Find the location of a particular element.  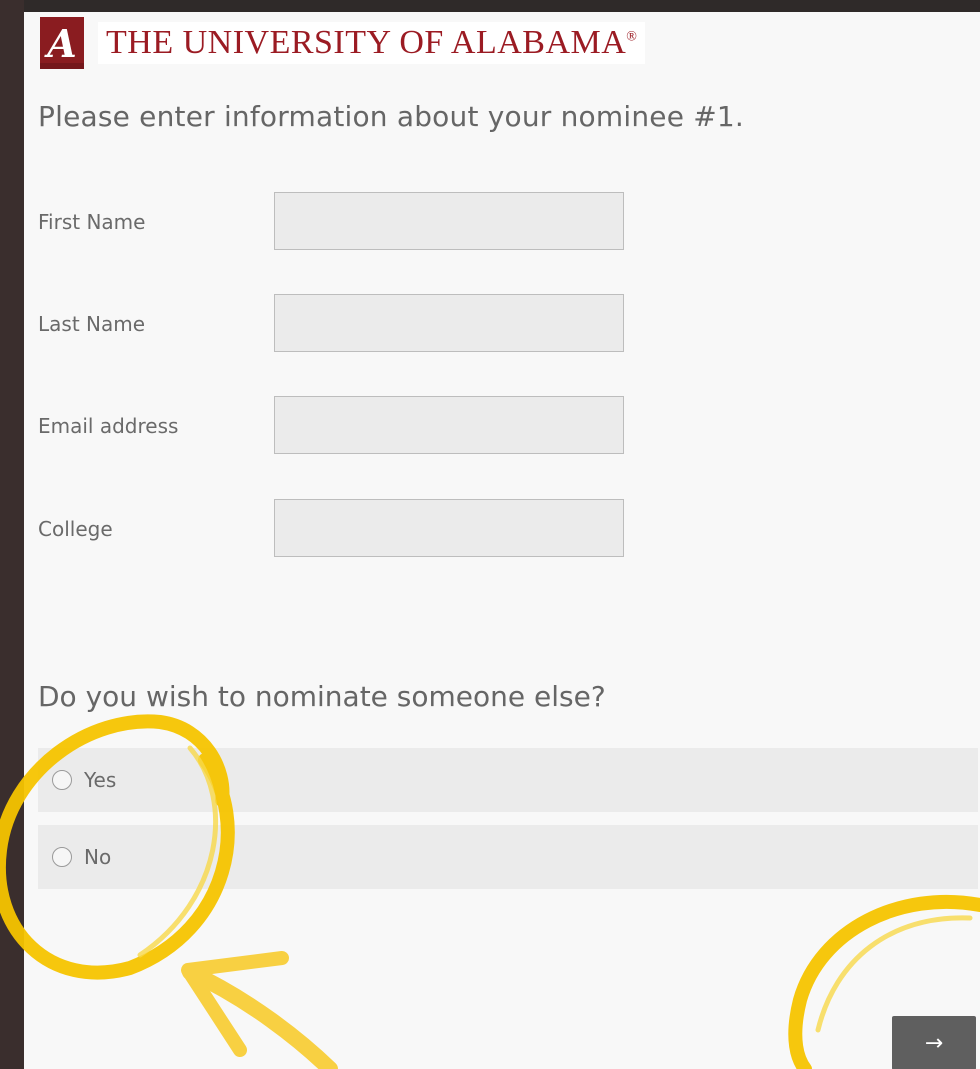

email-input is located at coordinates (449, 425).